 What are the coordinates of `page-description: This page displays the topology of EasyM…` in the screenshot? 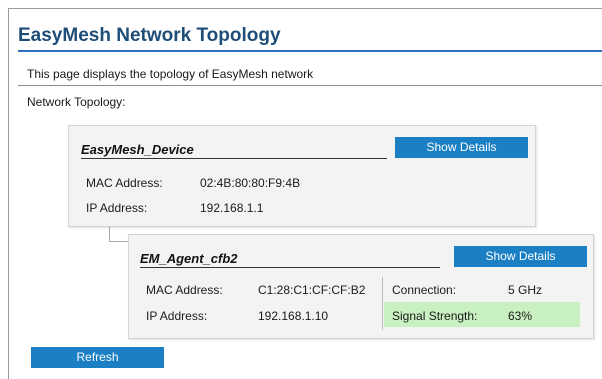 It's located at (170, 74).